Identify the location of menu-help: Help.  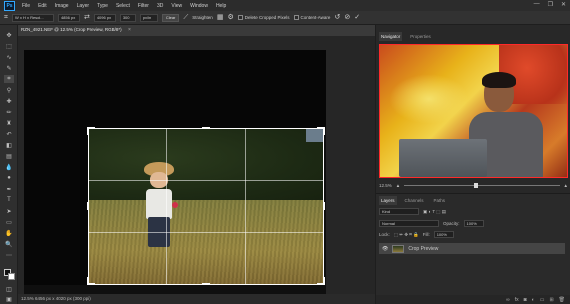
(221, 6).